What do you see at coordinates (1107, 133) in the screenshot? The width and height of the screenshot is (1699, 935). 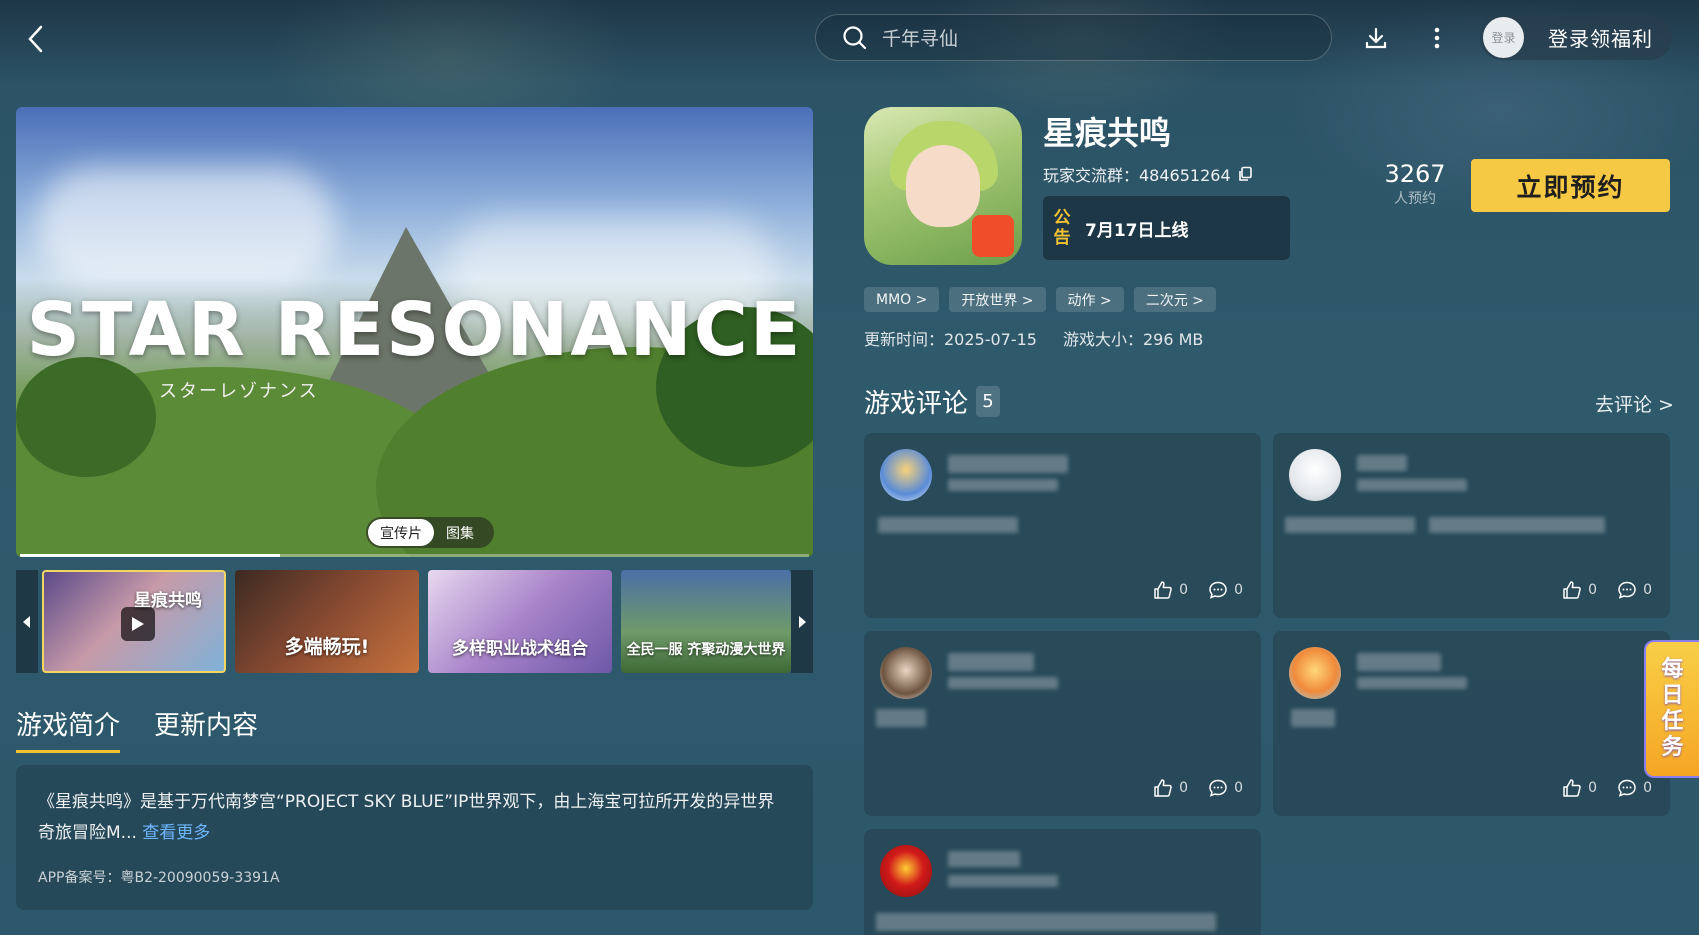 I see `game-title: 星痕共鸣` at bounding box center [1107, 133].